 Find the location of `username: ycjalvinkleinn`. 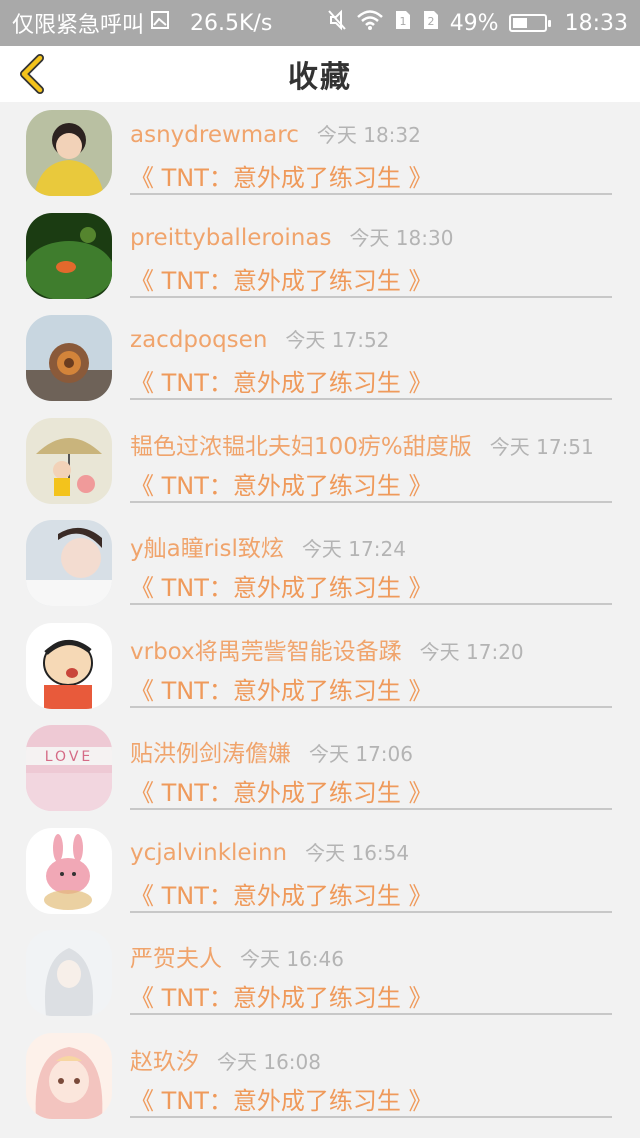

username: ycjalvinkleinn is located at coordinates (208, 853).